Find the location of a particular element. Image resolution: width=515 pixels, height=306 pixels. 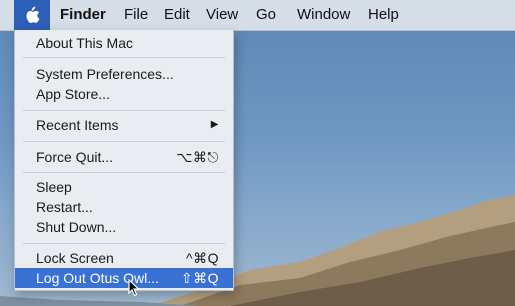

menu-edit: Edit is located at coordinates (177, 14).